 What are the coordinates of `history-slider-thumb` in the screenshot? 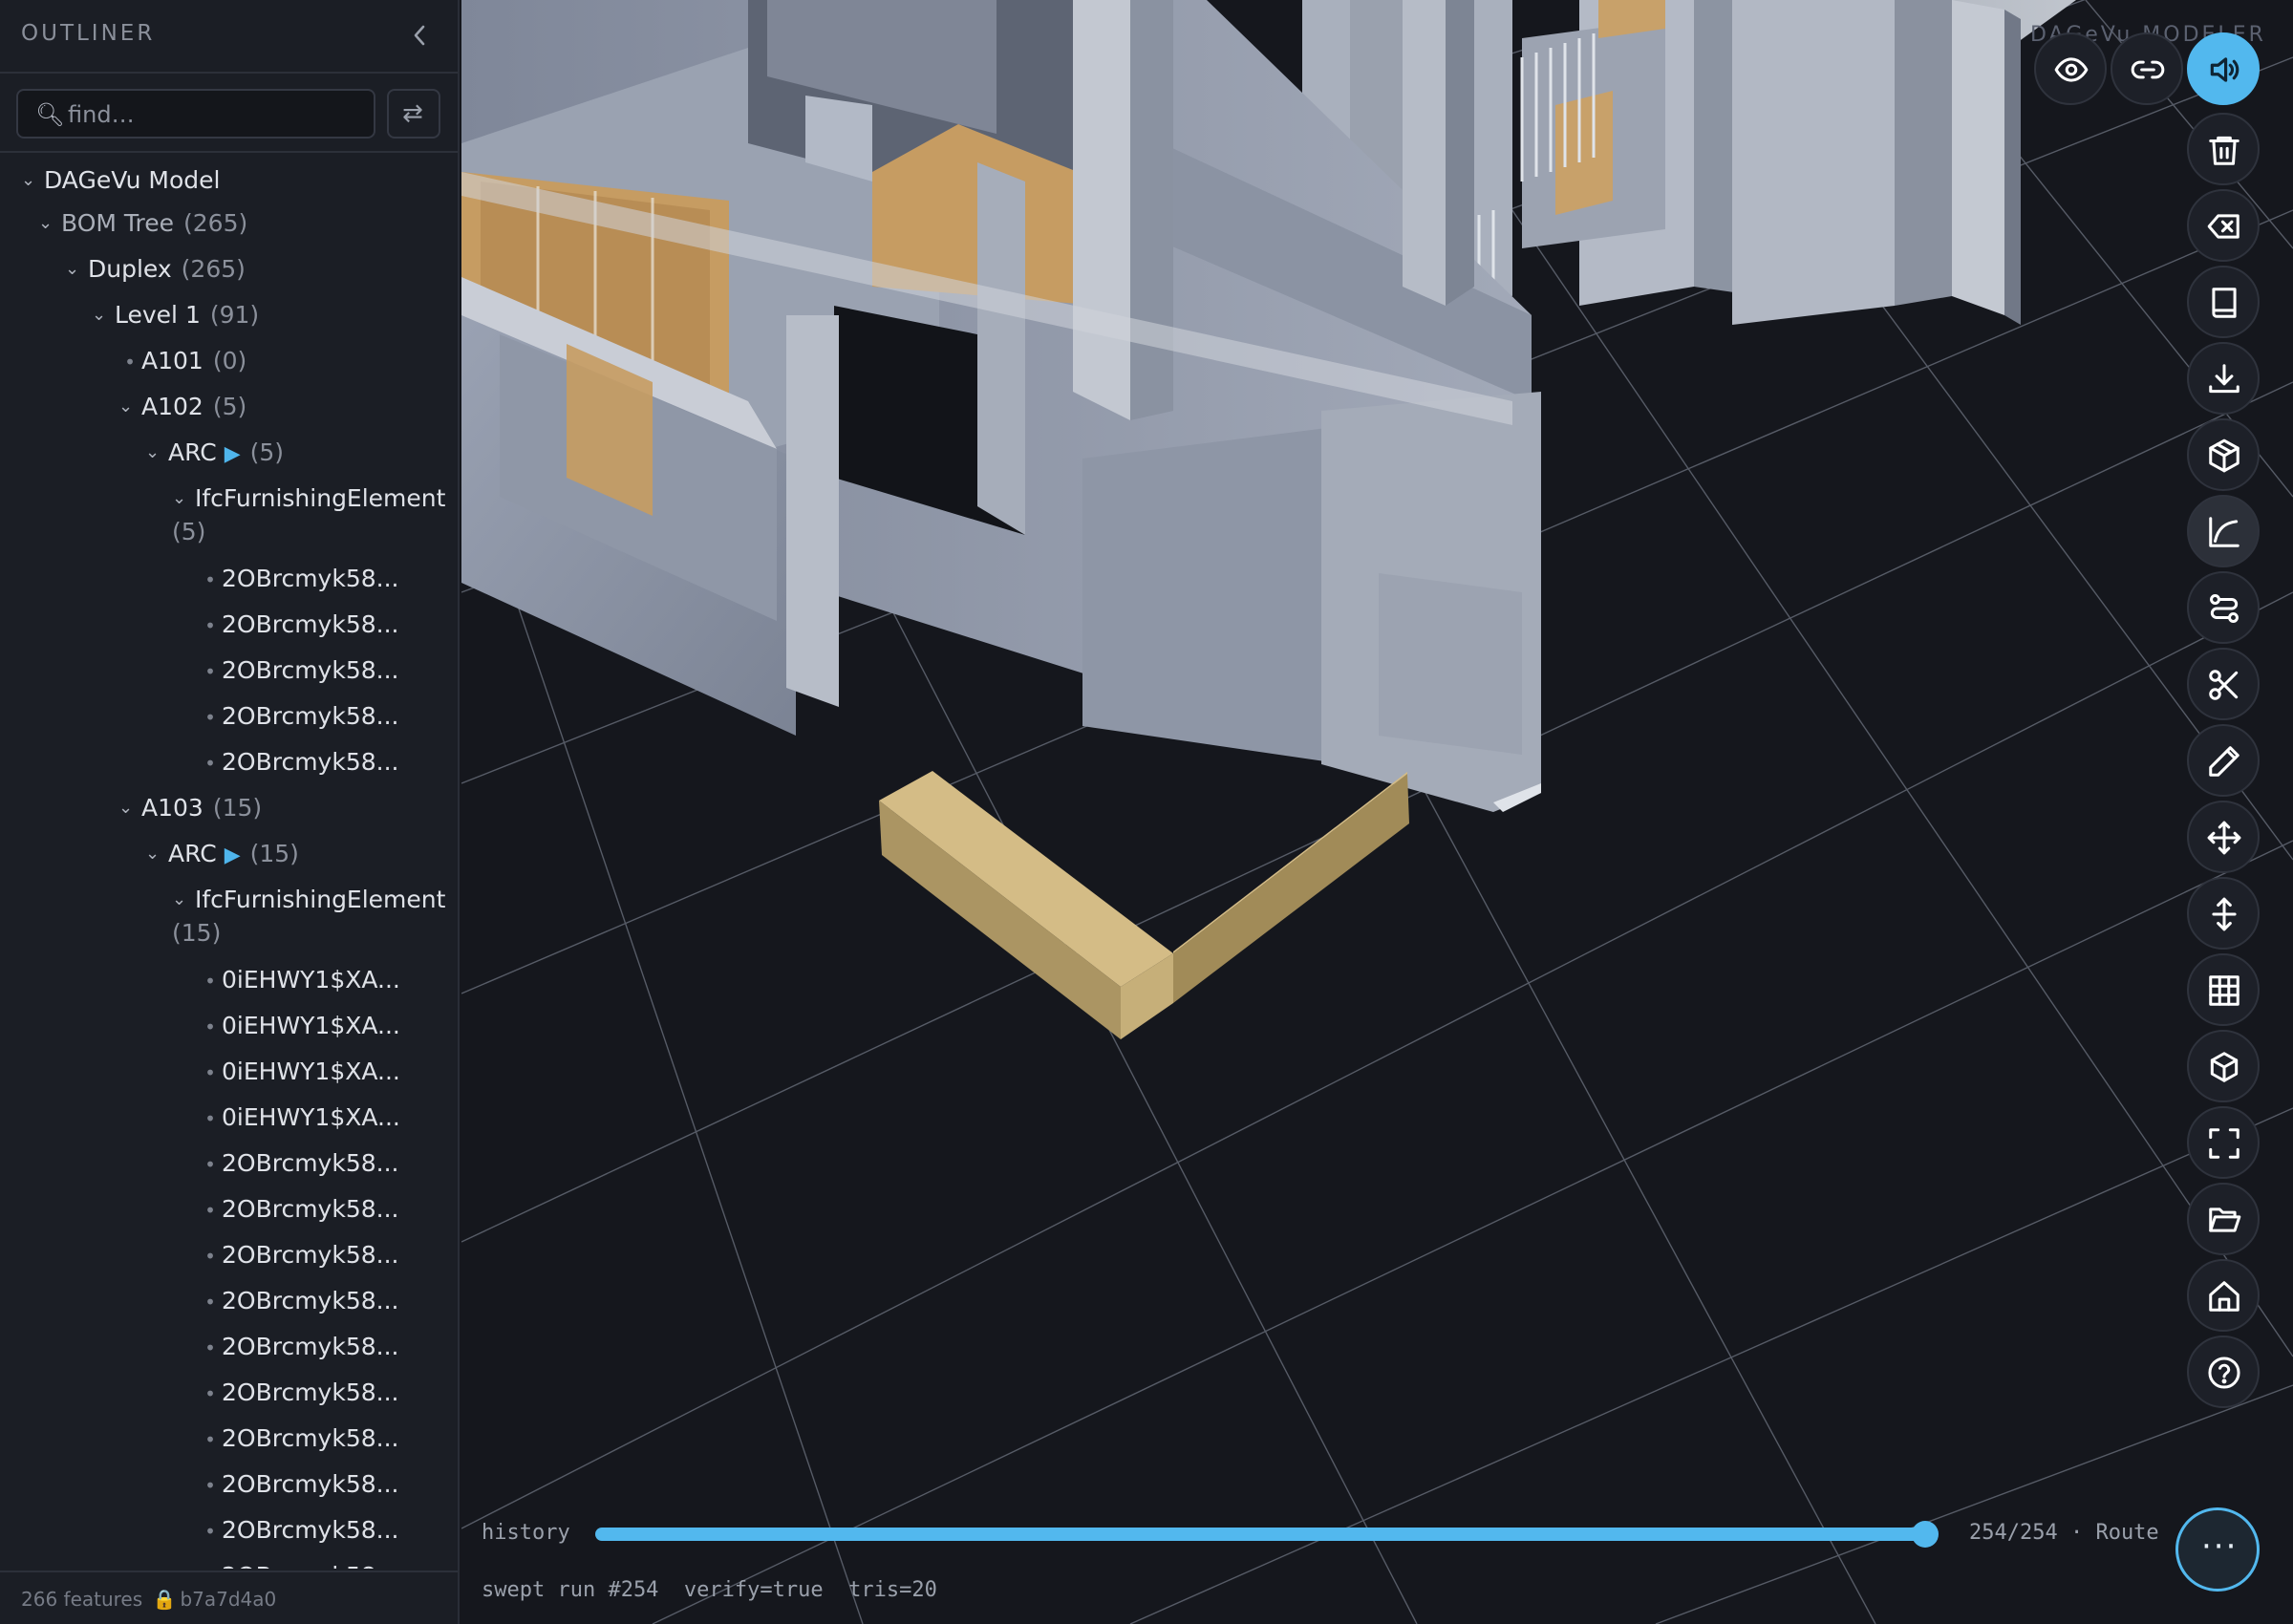 It's located at (1925, 1535).